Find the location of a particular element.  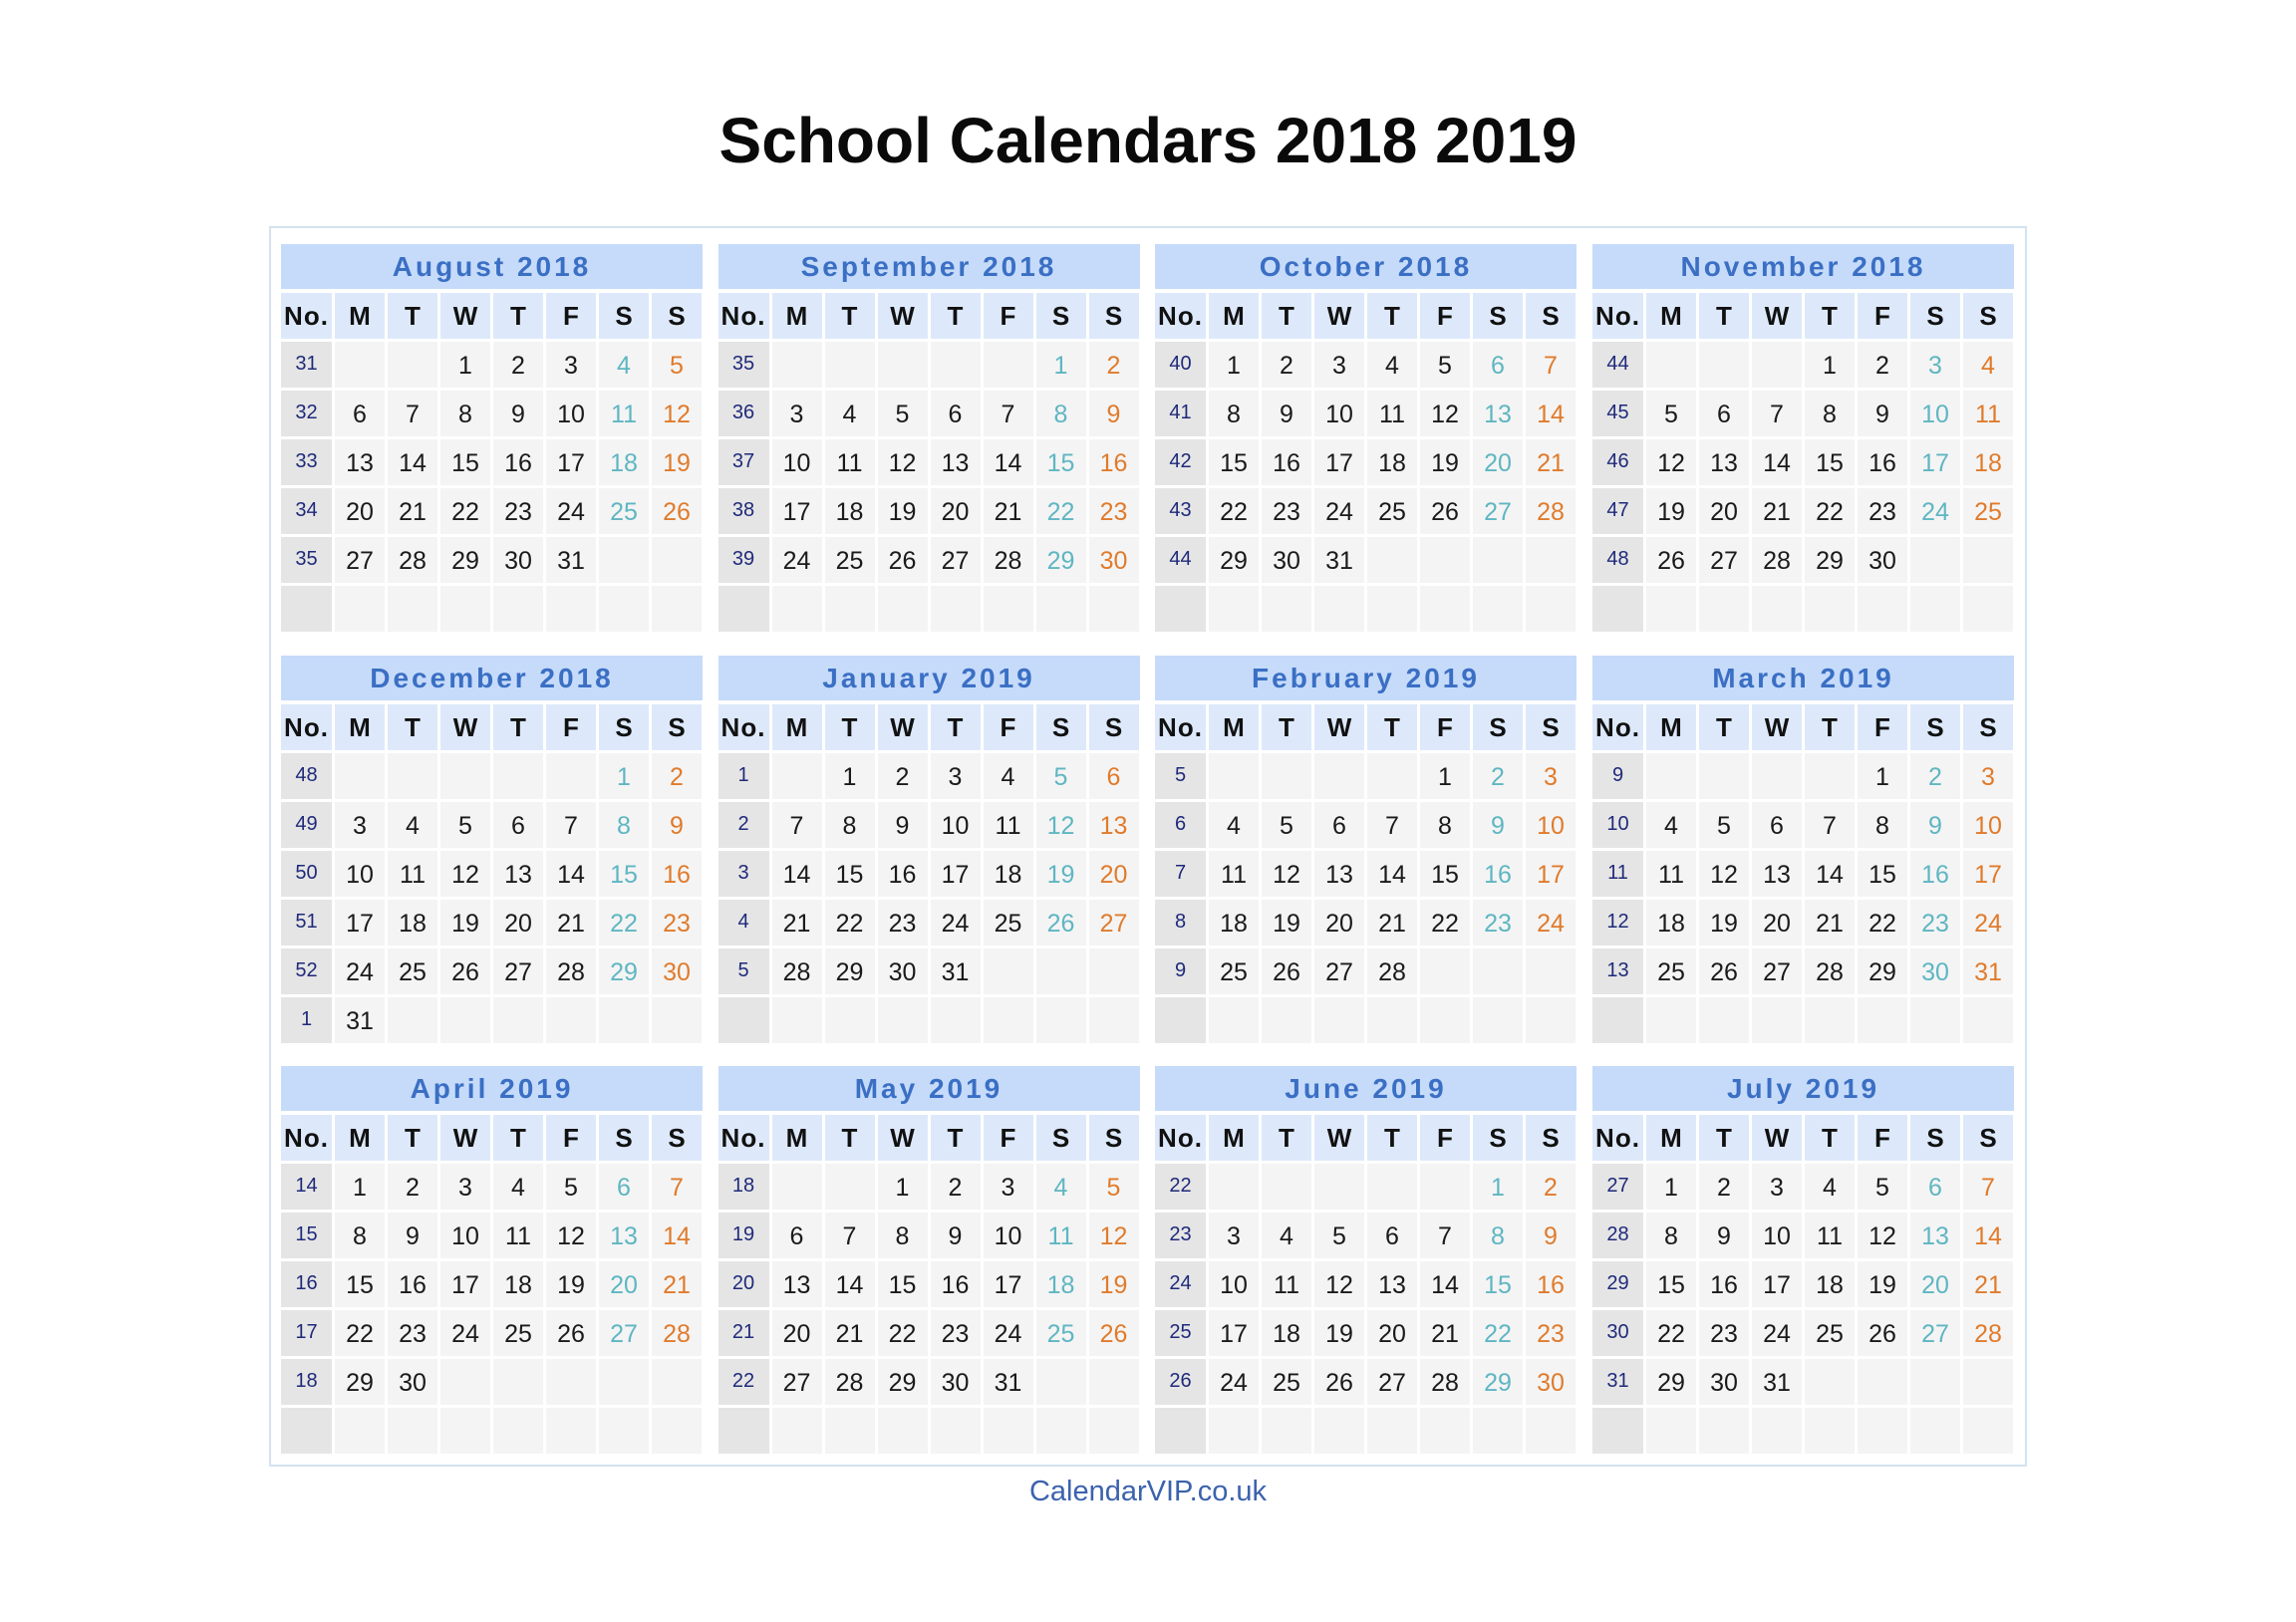

day-cell: 16 is located at coordinates (1724, 1284).